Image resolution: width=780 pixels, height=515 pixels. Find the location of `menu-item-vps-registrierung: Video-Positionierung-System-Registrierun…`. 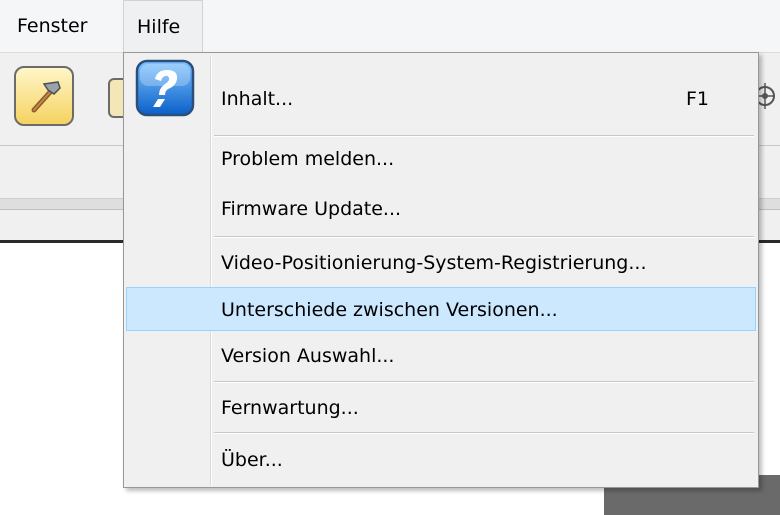

menu-item-vps-registrierung: Video-Positionierung-System-Registrierun… is located at coordinates (441, 263).